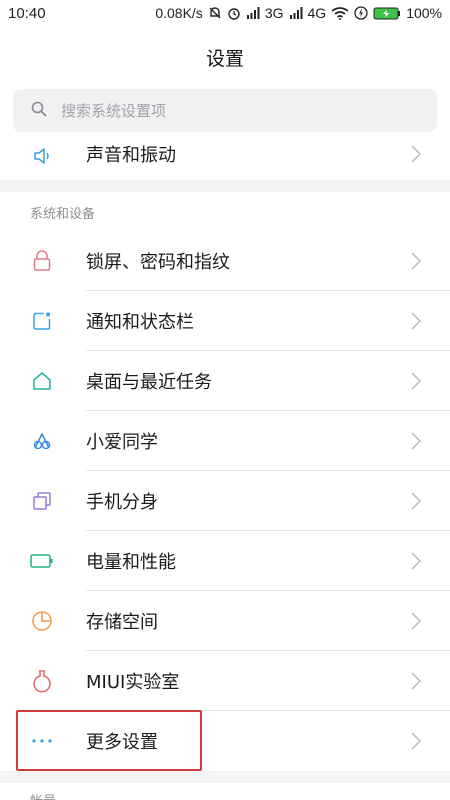 The height and width of the screenshot is (800, 450). Describe the element at coordinates (122, 442) in the screenshot. I see `settings-item-label: 小爱同学` at that location.